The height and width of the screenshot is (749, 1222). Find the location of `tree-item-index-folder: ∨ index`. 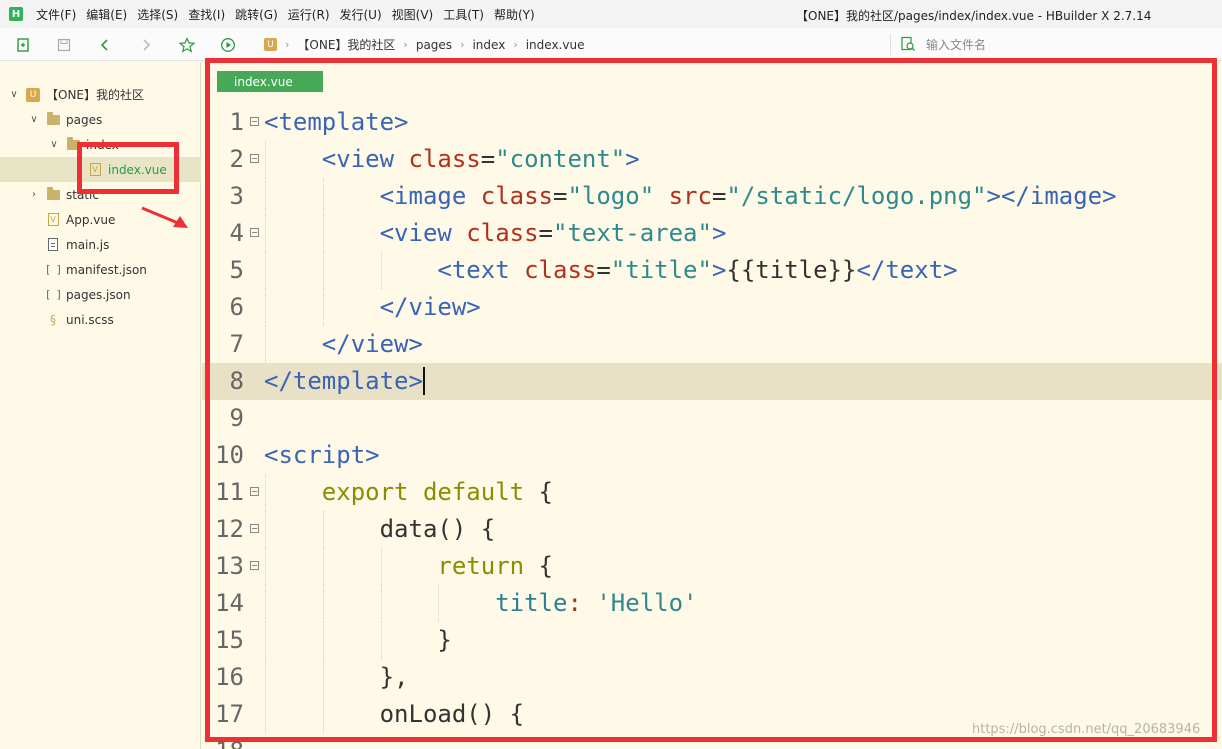

tree-item-index-folder: ∨ index is located at coordinates (100, 144).